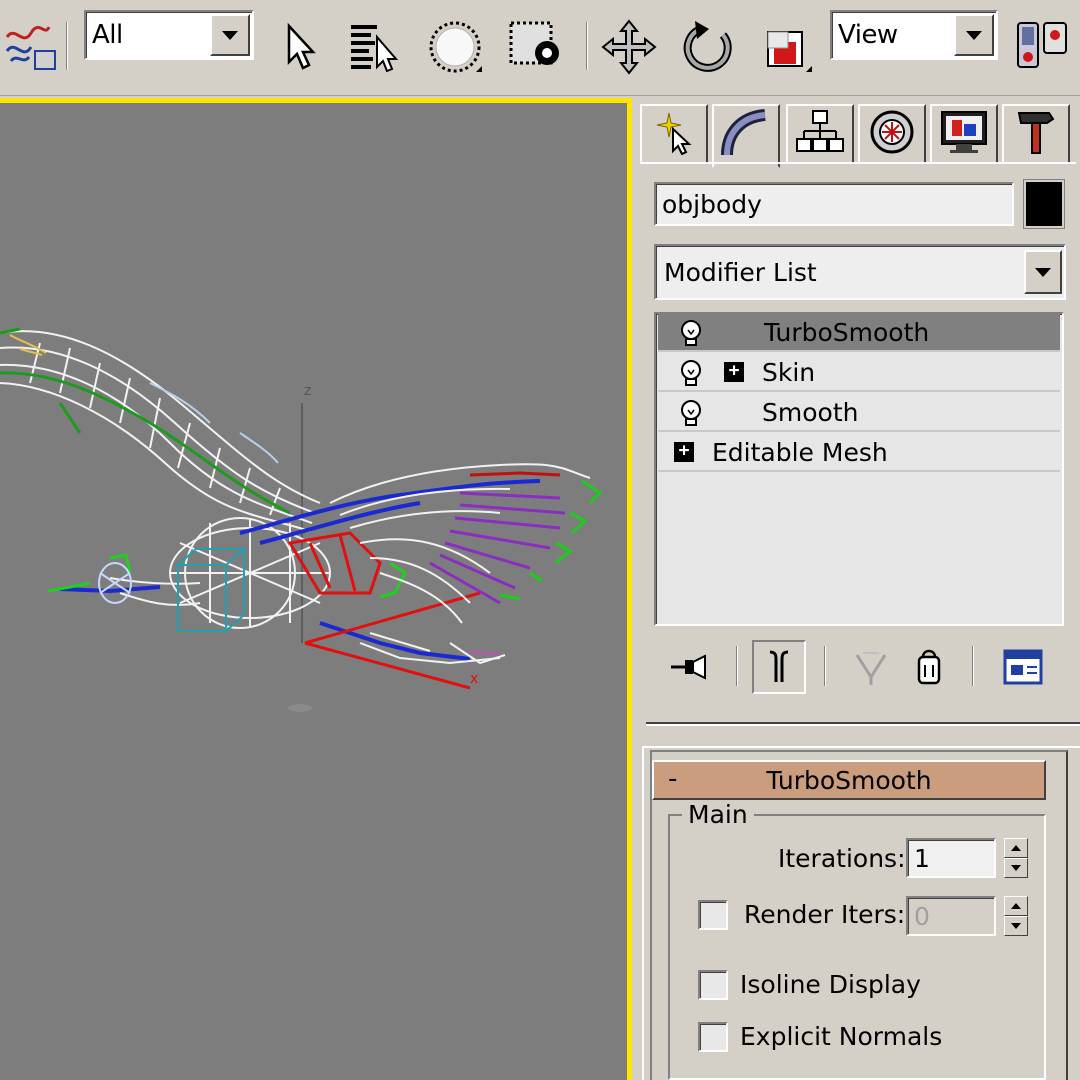 Image resolution: width=1080 pixels, height=1080 pixels. Describe the element at coordinates (1044, 204) in the screenshot. I see `object-color-swatch` at that location.